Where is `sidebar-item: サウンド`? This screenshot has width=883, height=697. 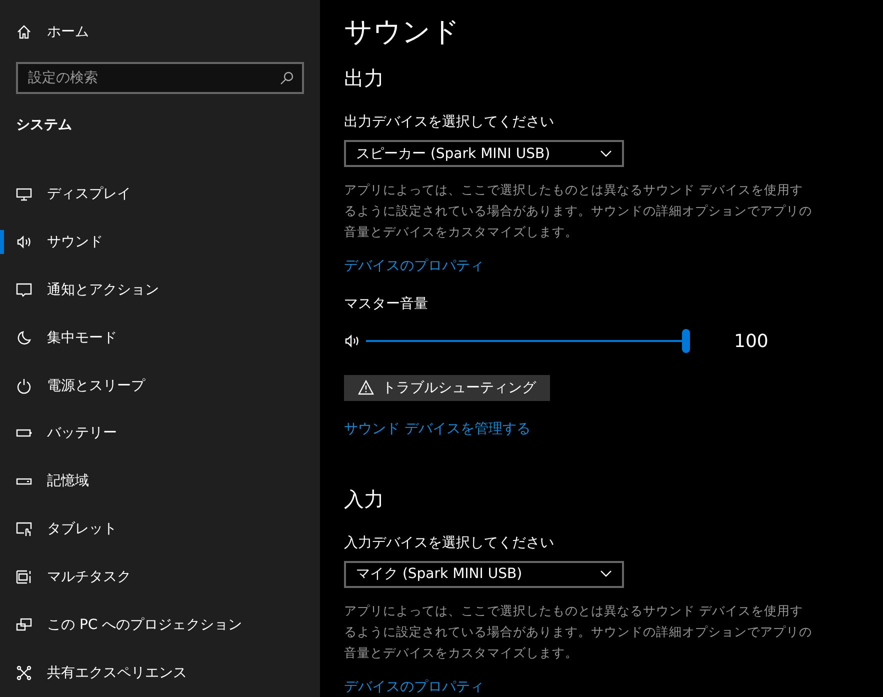 sidebar-item: サウンド is located at coordinates (160, 242).